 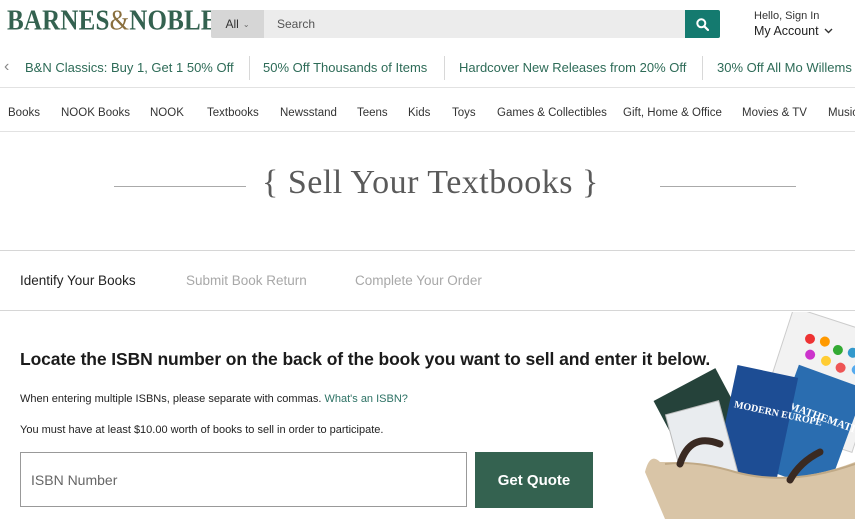 What do you see at coordinates (534, 480) in the screenshot?
I see `get-quote-button: Get Quote` at bounding box center [534, 480].